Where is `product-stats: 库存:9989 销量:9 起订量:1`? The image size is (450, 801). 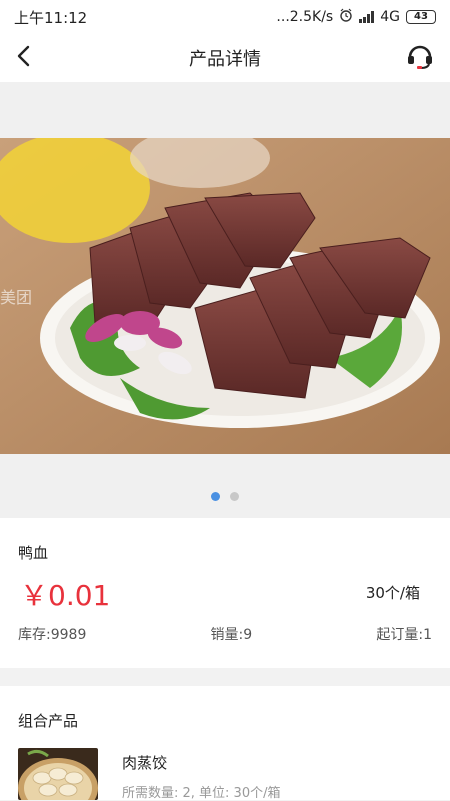 product-stats: 库存:9989 销量:9 起订量:1 is located at coordinates (225, 634).